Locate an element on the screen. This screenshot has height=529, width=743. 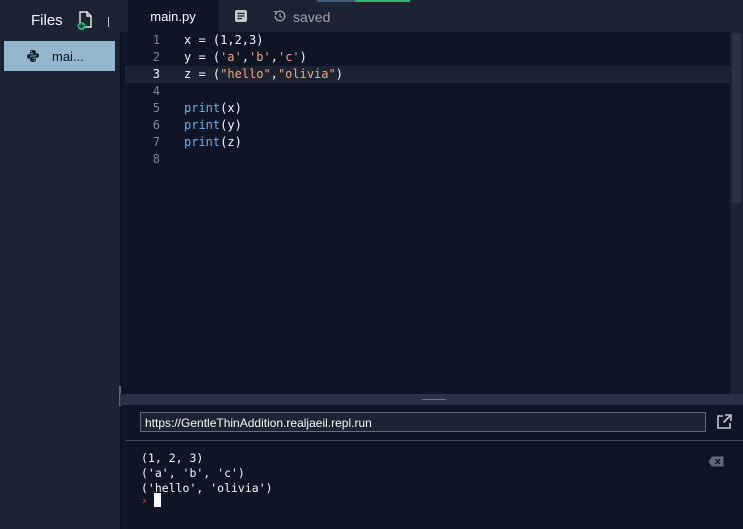
line-number: 7 is located at coordinates (156, 142).